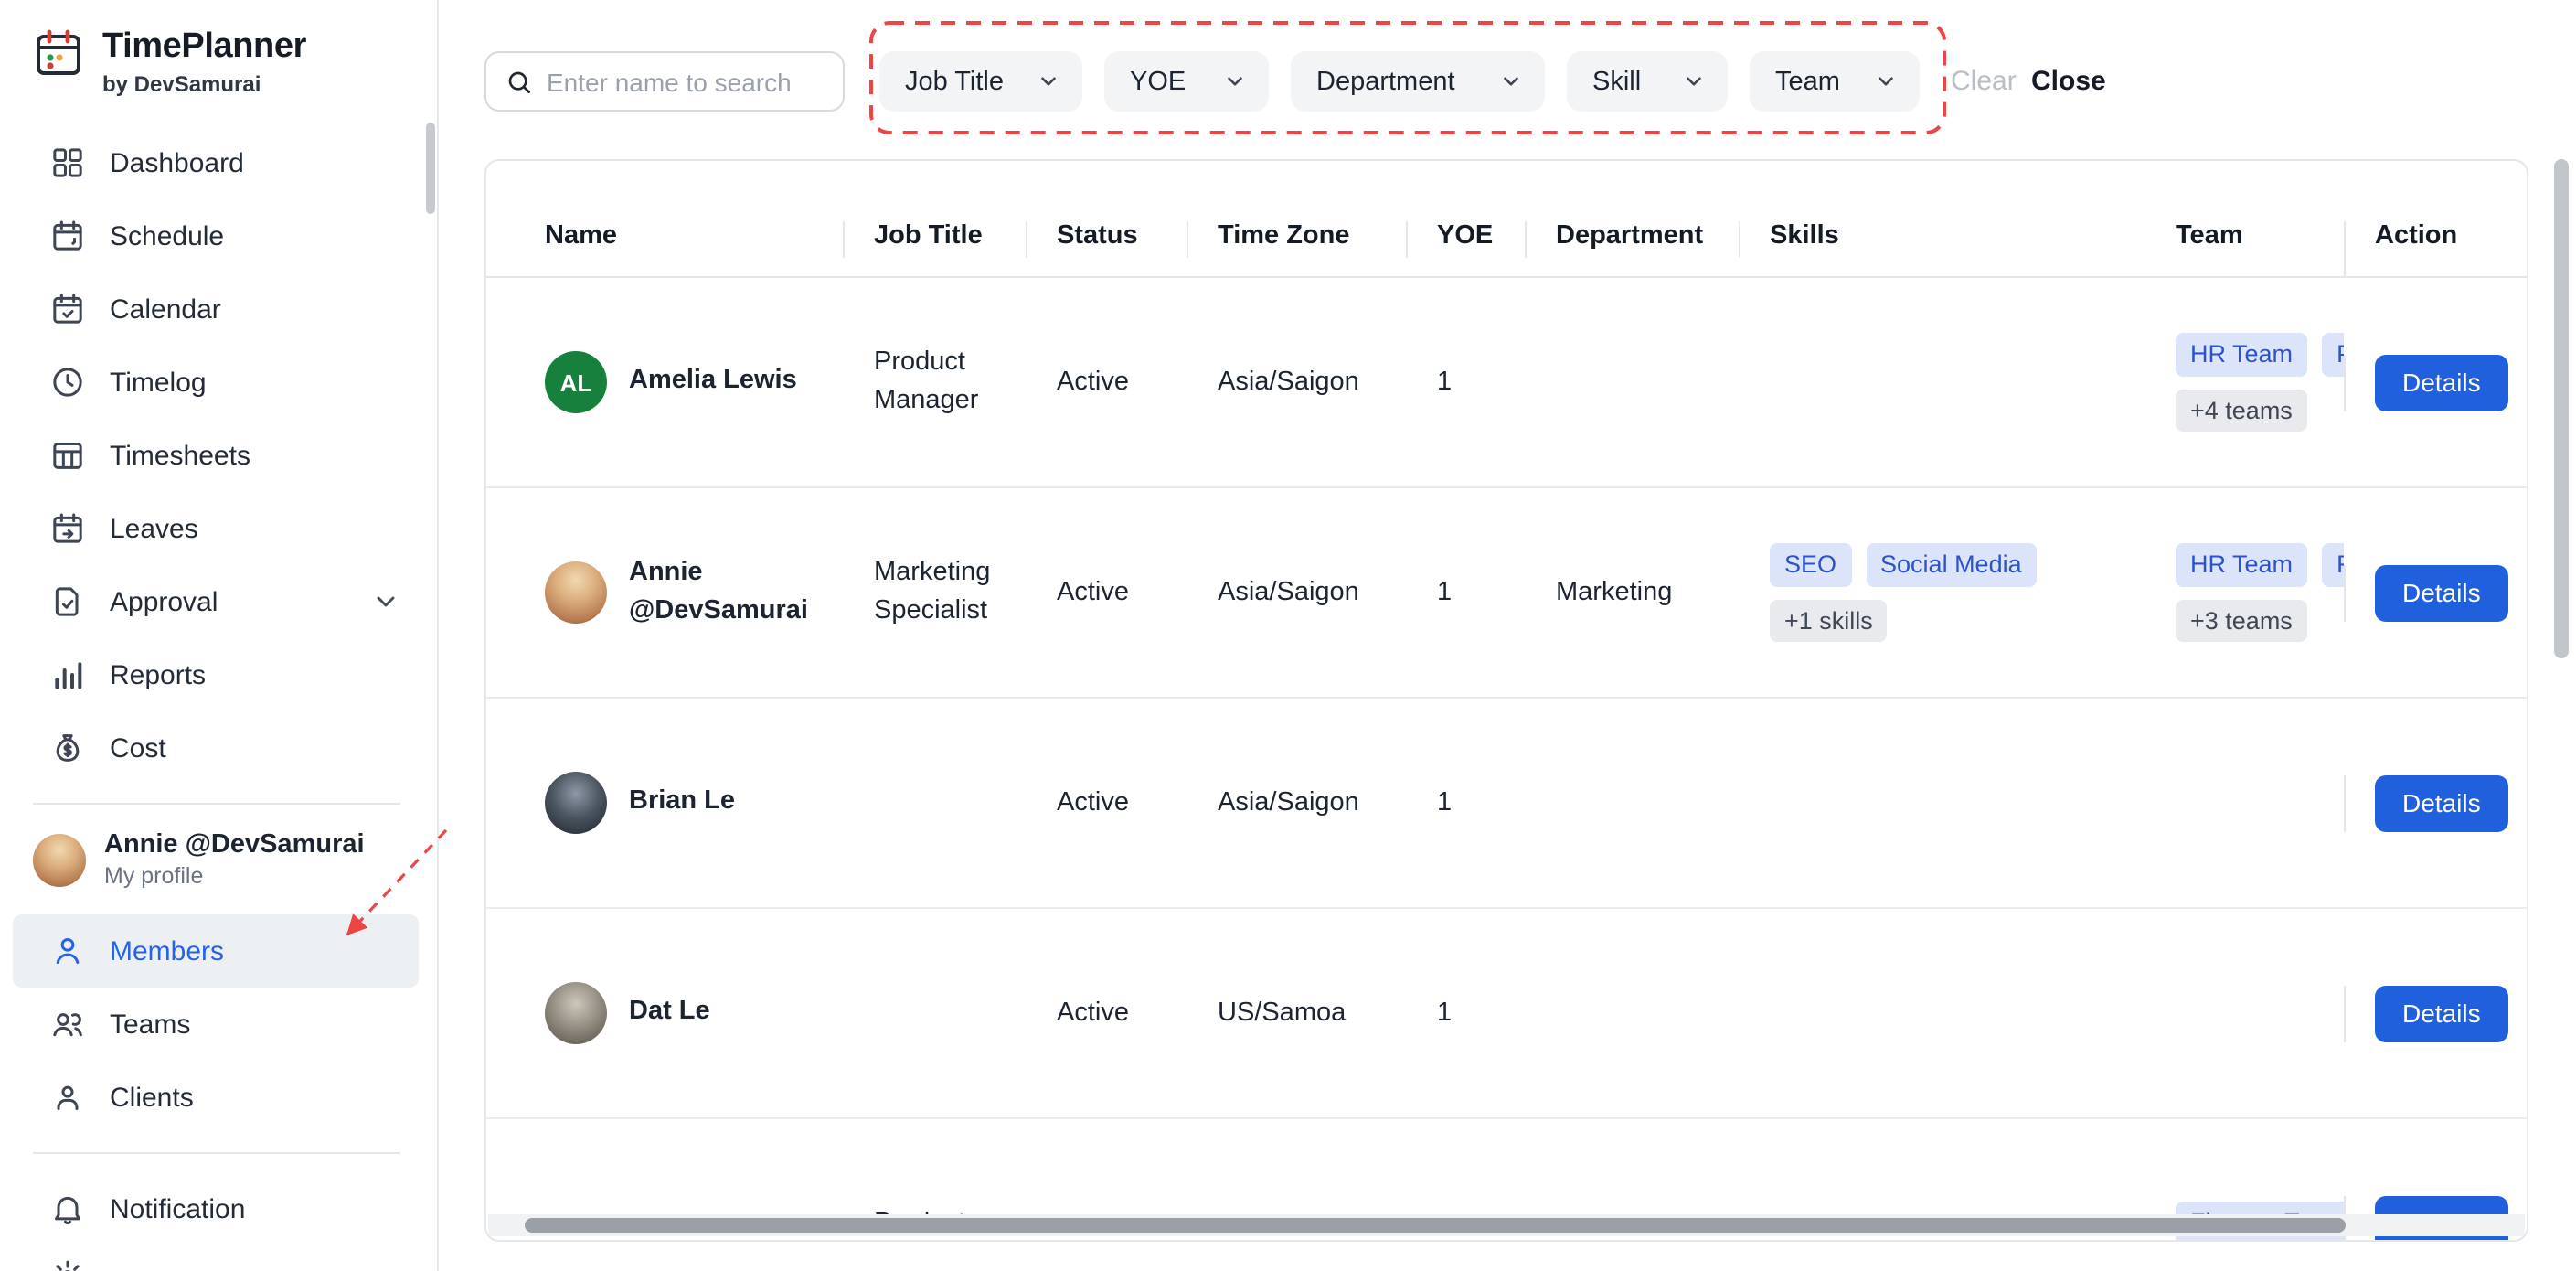  I want to click on search-box, so click(664, 81).